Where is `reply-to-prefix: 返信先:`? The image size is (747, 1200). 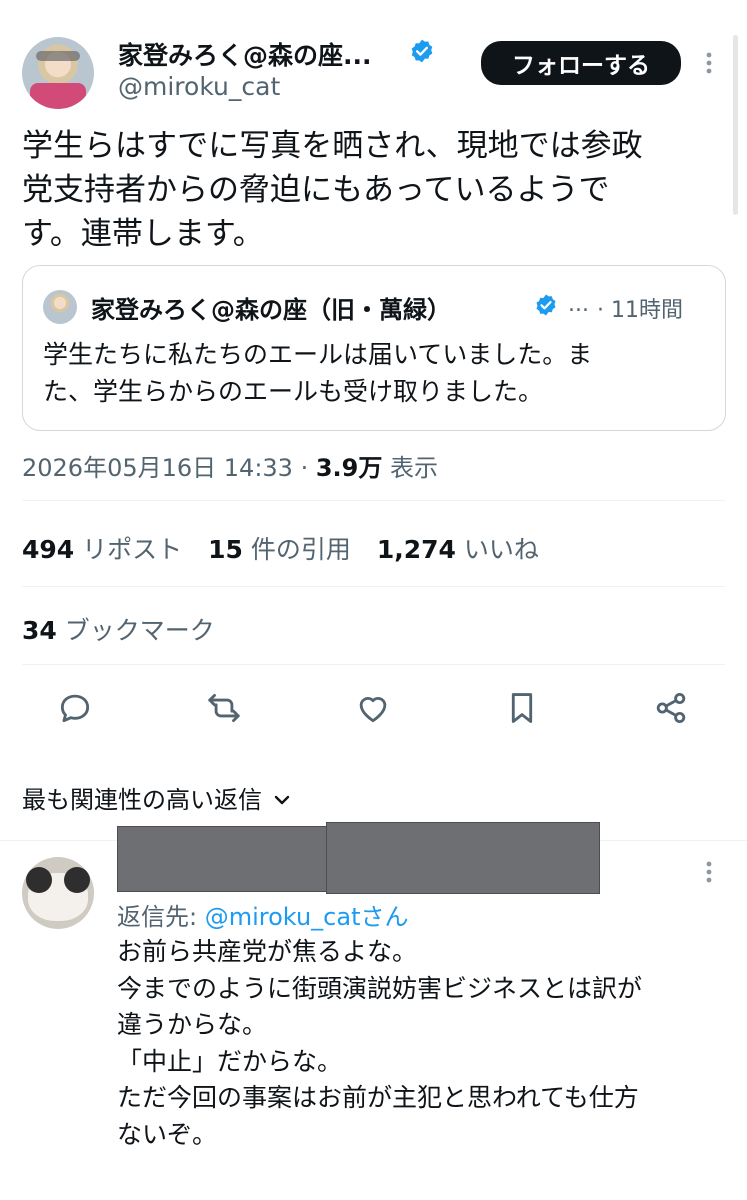
reply-to-prefix: 返信先: is located at coordinates (161, 917).